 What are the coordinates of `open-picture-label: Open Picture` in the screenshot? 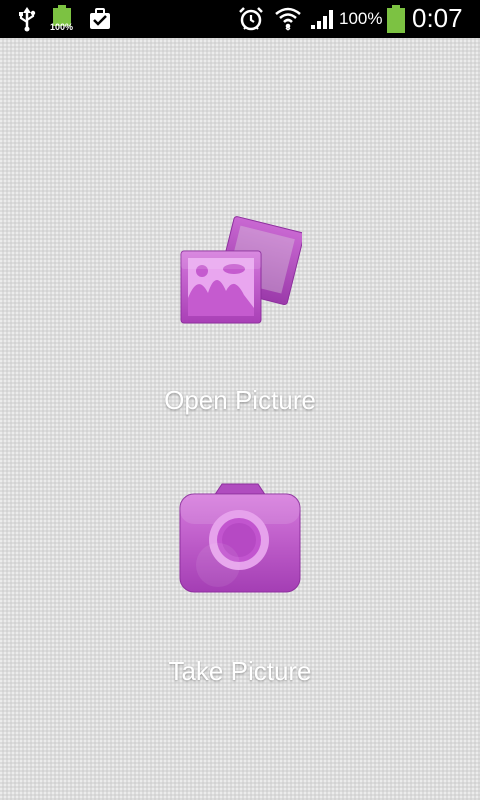 It's located at (240, 400).